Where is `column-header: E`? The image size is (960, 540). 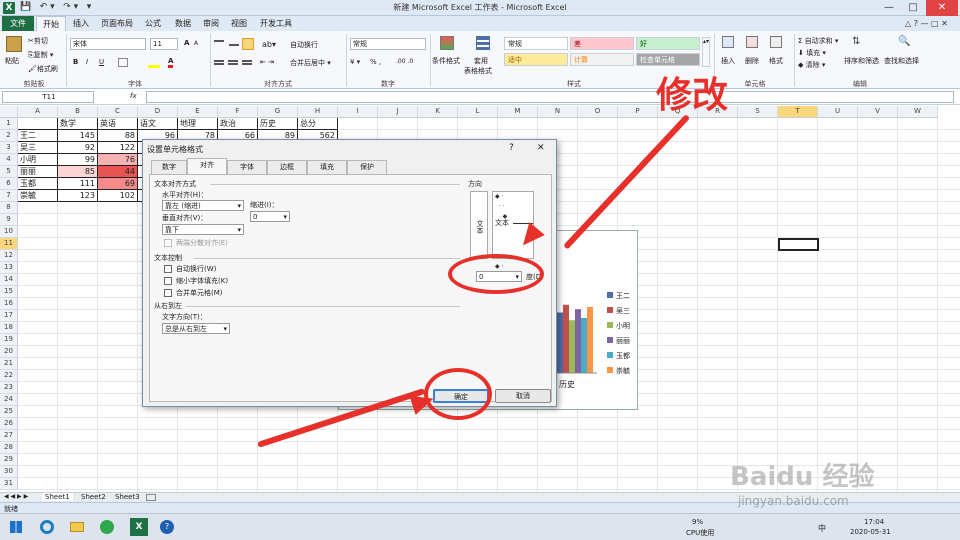
column-header: E is located at coordinates (198, 112).